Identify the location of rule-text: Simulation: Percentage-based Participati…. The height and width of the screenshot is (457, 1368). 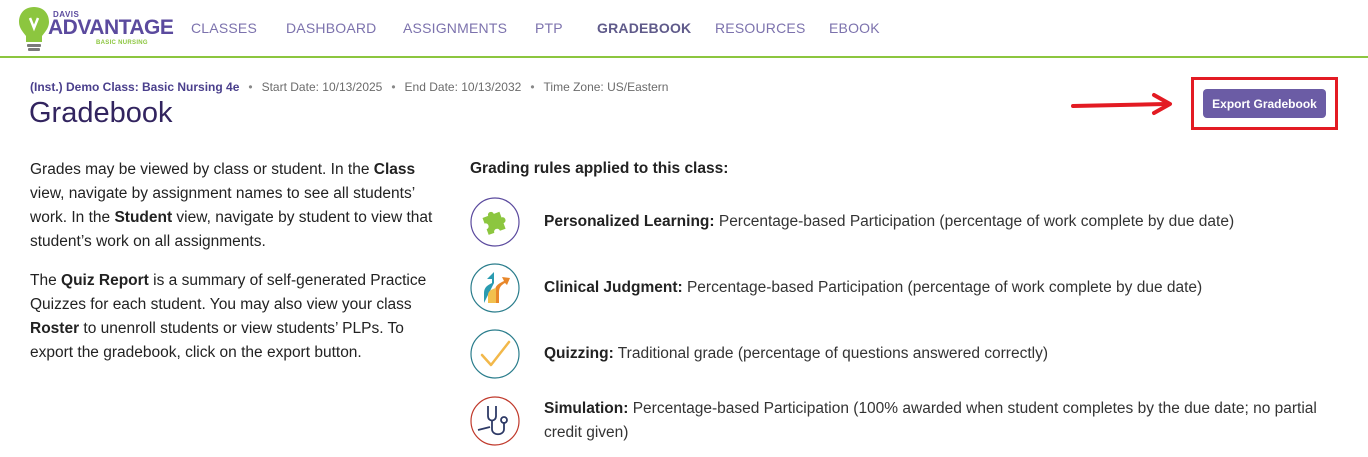
(939, 421).